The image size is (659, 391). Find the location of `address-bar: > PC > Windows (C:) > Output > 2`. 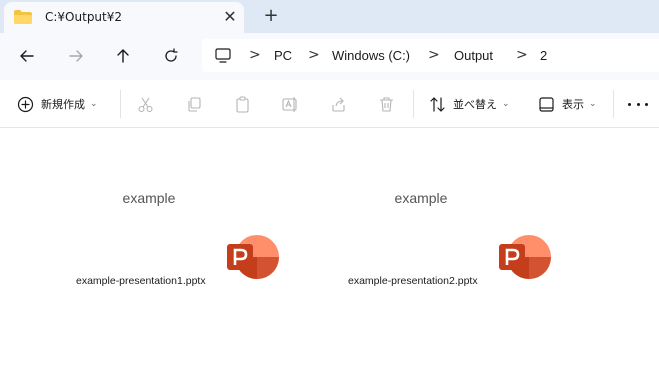

address-bar: > PC > Windows (C:) > Output > 2 is located at coordinates (430, 55).